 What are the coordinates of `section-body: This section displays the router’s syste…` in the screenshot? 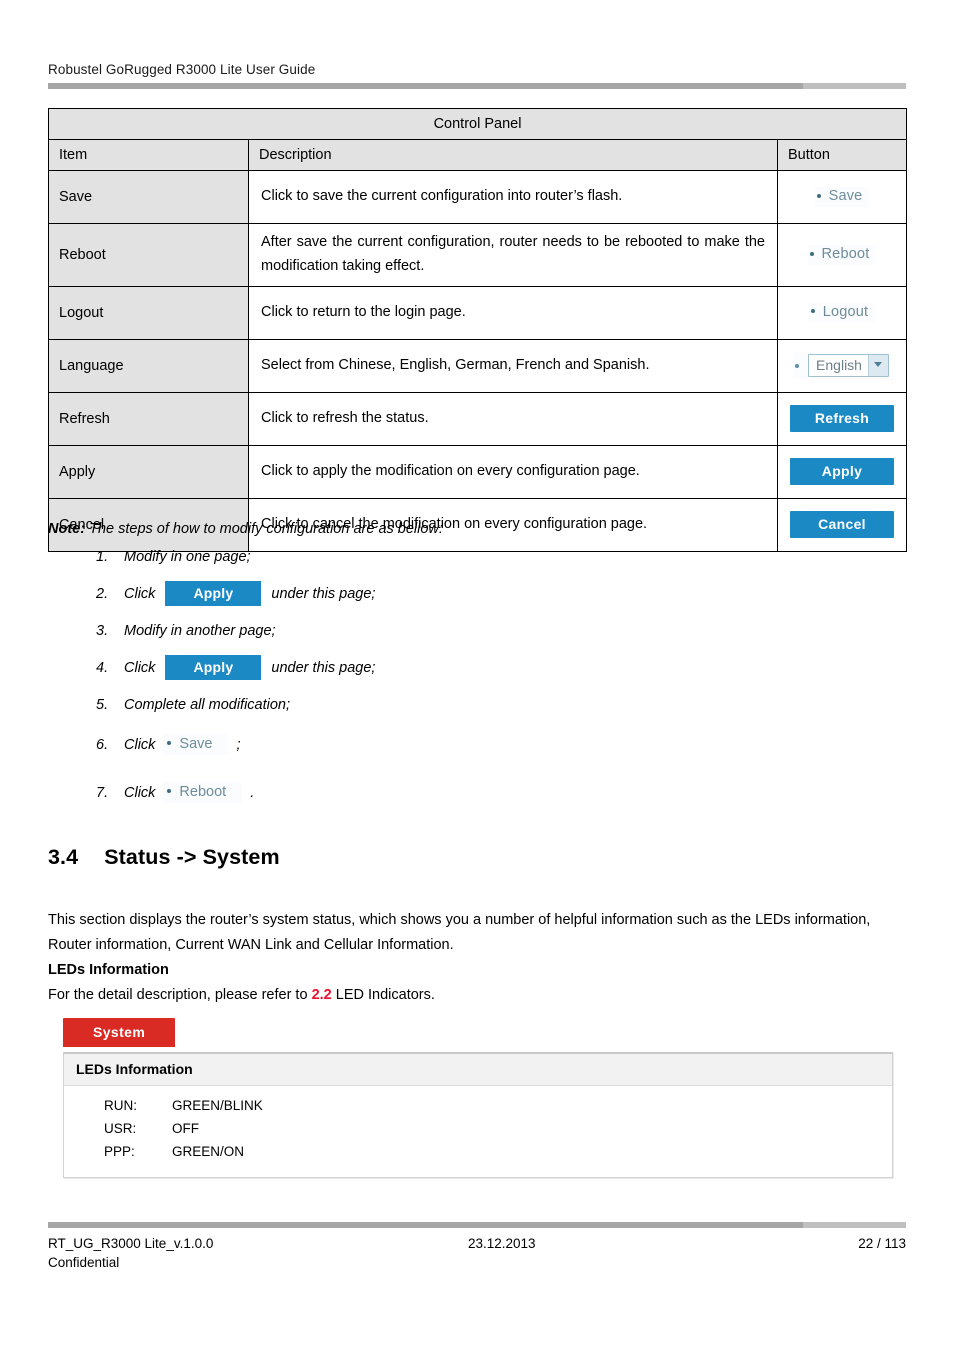 It's located at (477, 958).